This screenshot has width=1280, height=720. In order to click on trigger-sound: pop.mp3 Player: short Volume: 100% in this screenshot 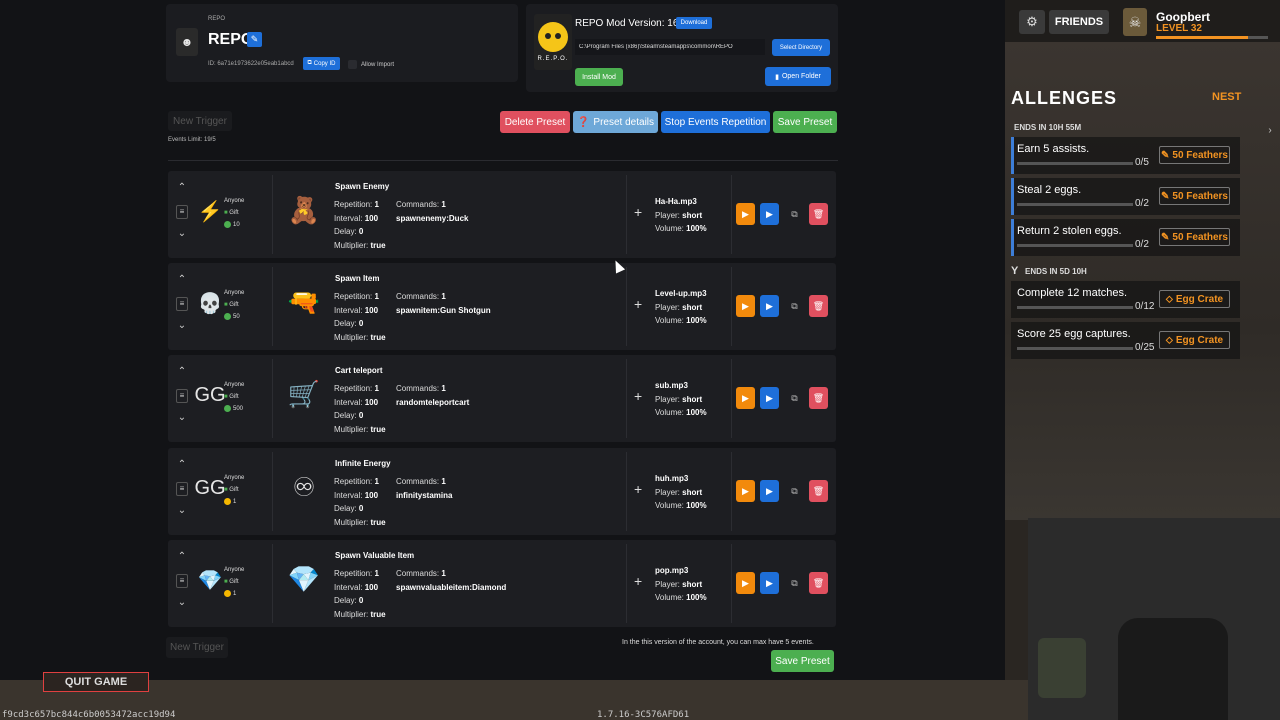, I will do `click(681, 584)`.